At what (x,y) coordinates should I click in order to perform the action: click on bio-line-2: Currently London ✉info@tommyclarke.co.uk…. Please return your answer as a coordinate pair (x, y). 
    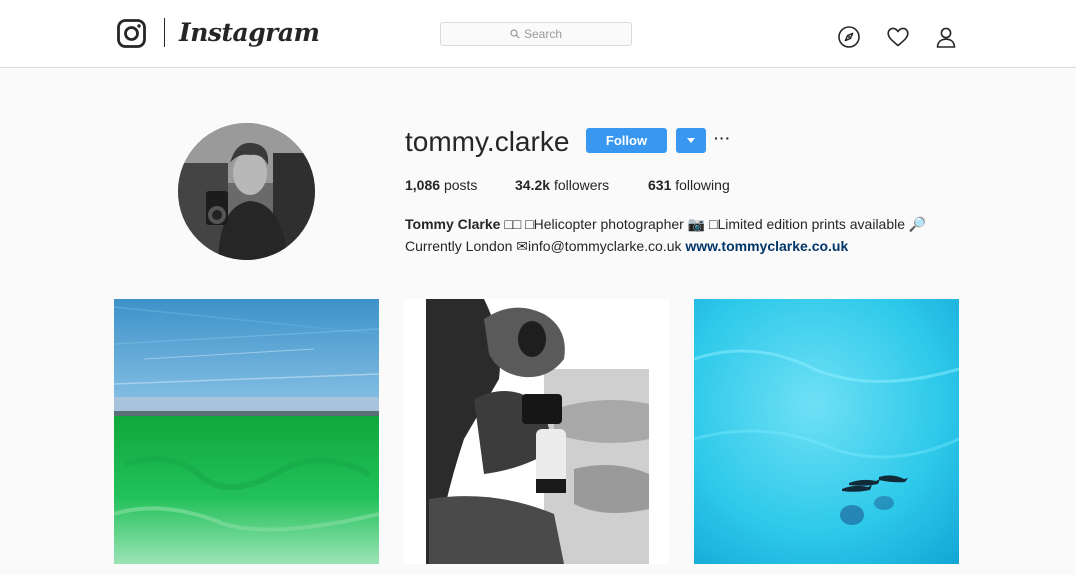
    Looking at the image, I should click on (685, 246).